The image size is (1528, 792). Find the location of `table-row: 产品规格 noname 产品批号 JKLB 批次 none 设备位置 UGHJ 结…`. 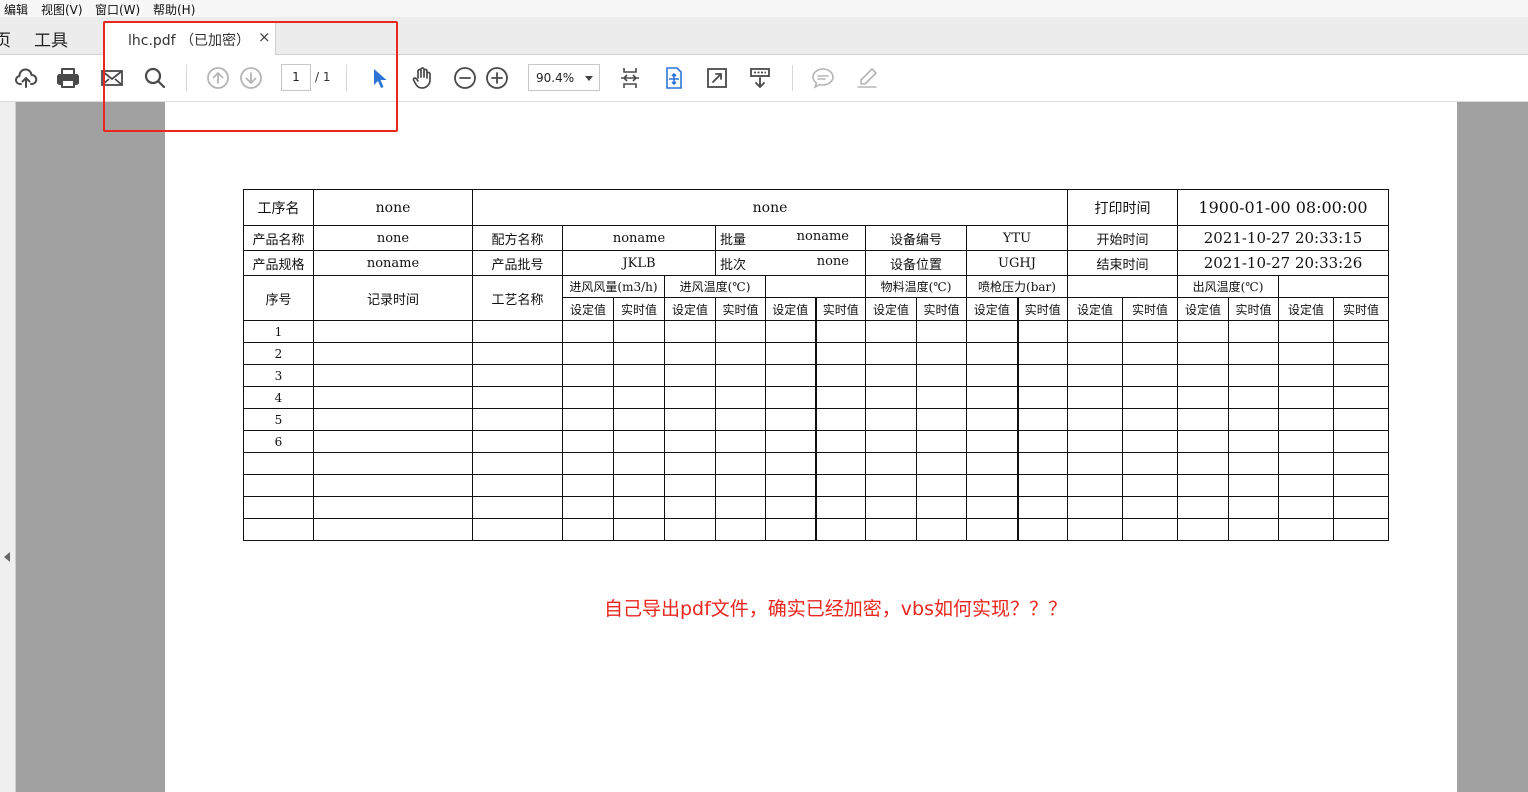

table-row: 产品规格 noname 产品批号 JKLB 批次 none 设备位置 UGHJ 结… is located at coordinates (816, 263).